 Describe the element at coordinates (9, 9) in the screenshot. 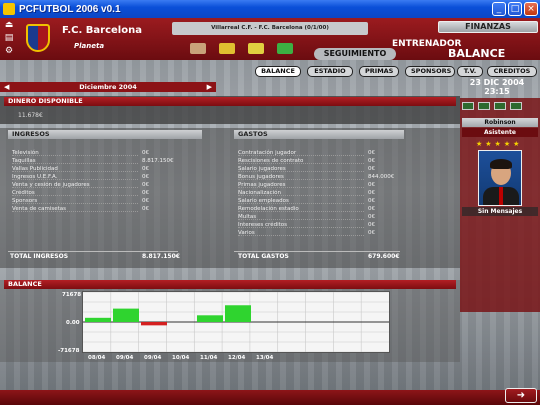

I see `app-icon` at that location.